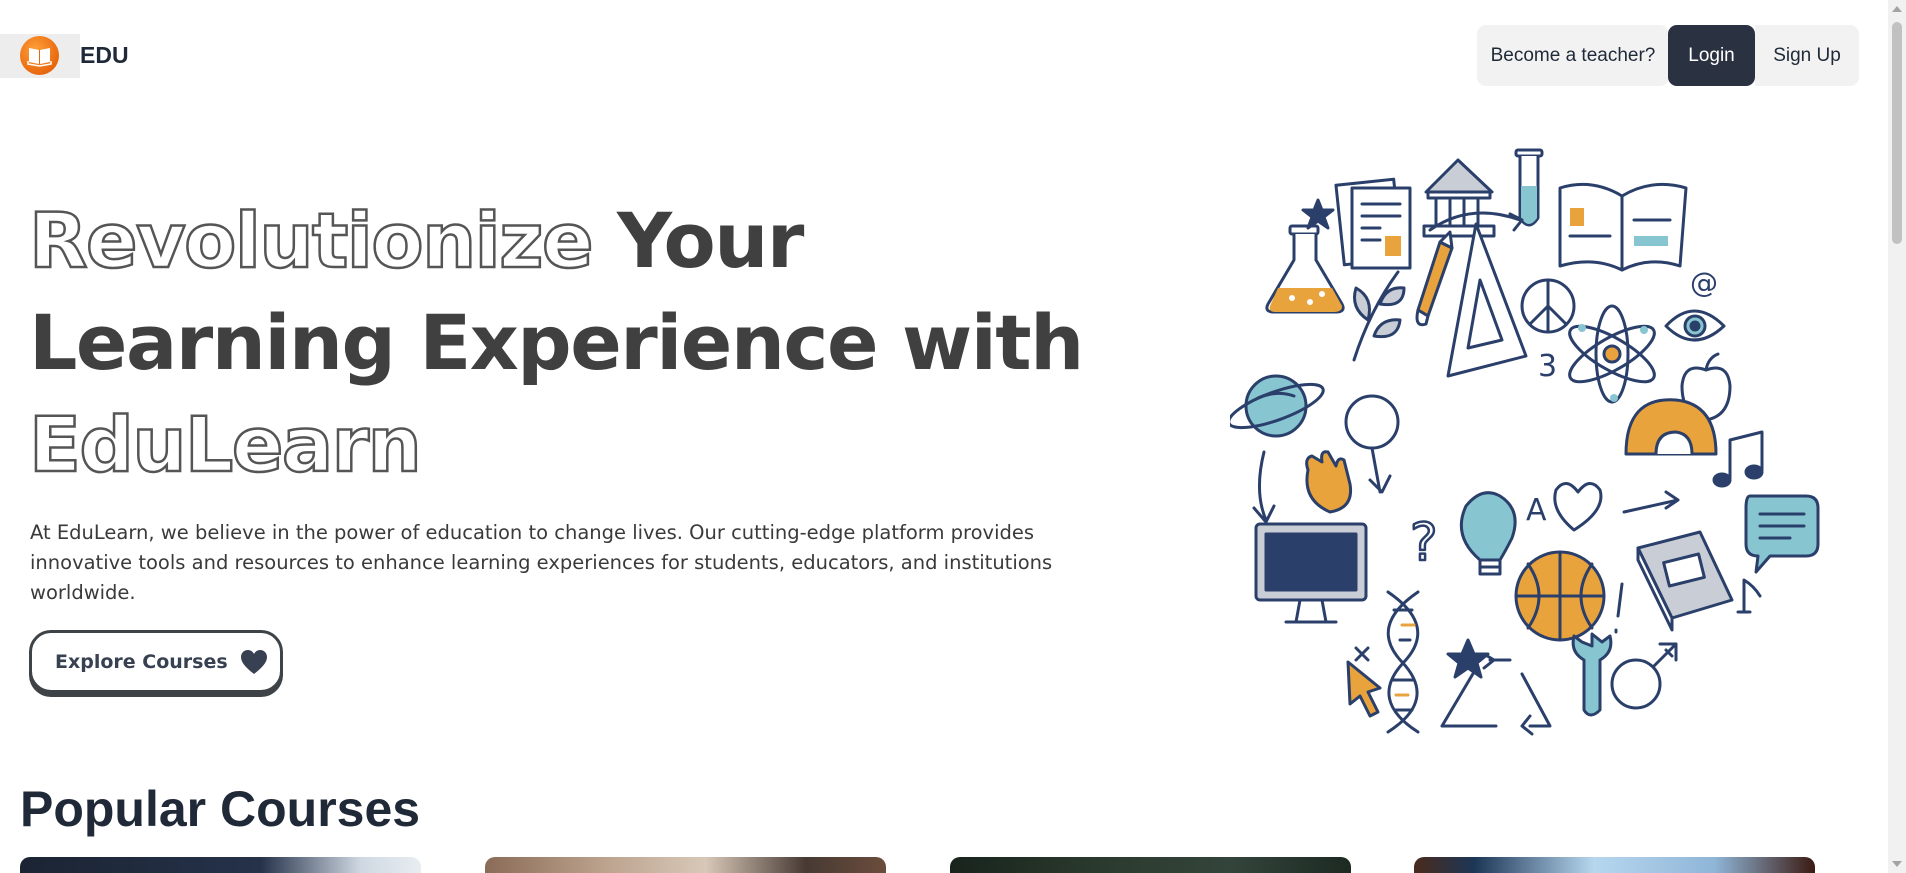 The image size is (1906, 873). I want to click on test-tube-icon, so click(1529, 187).